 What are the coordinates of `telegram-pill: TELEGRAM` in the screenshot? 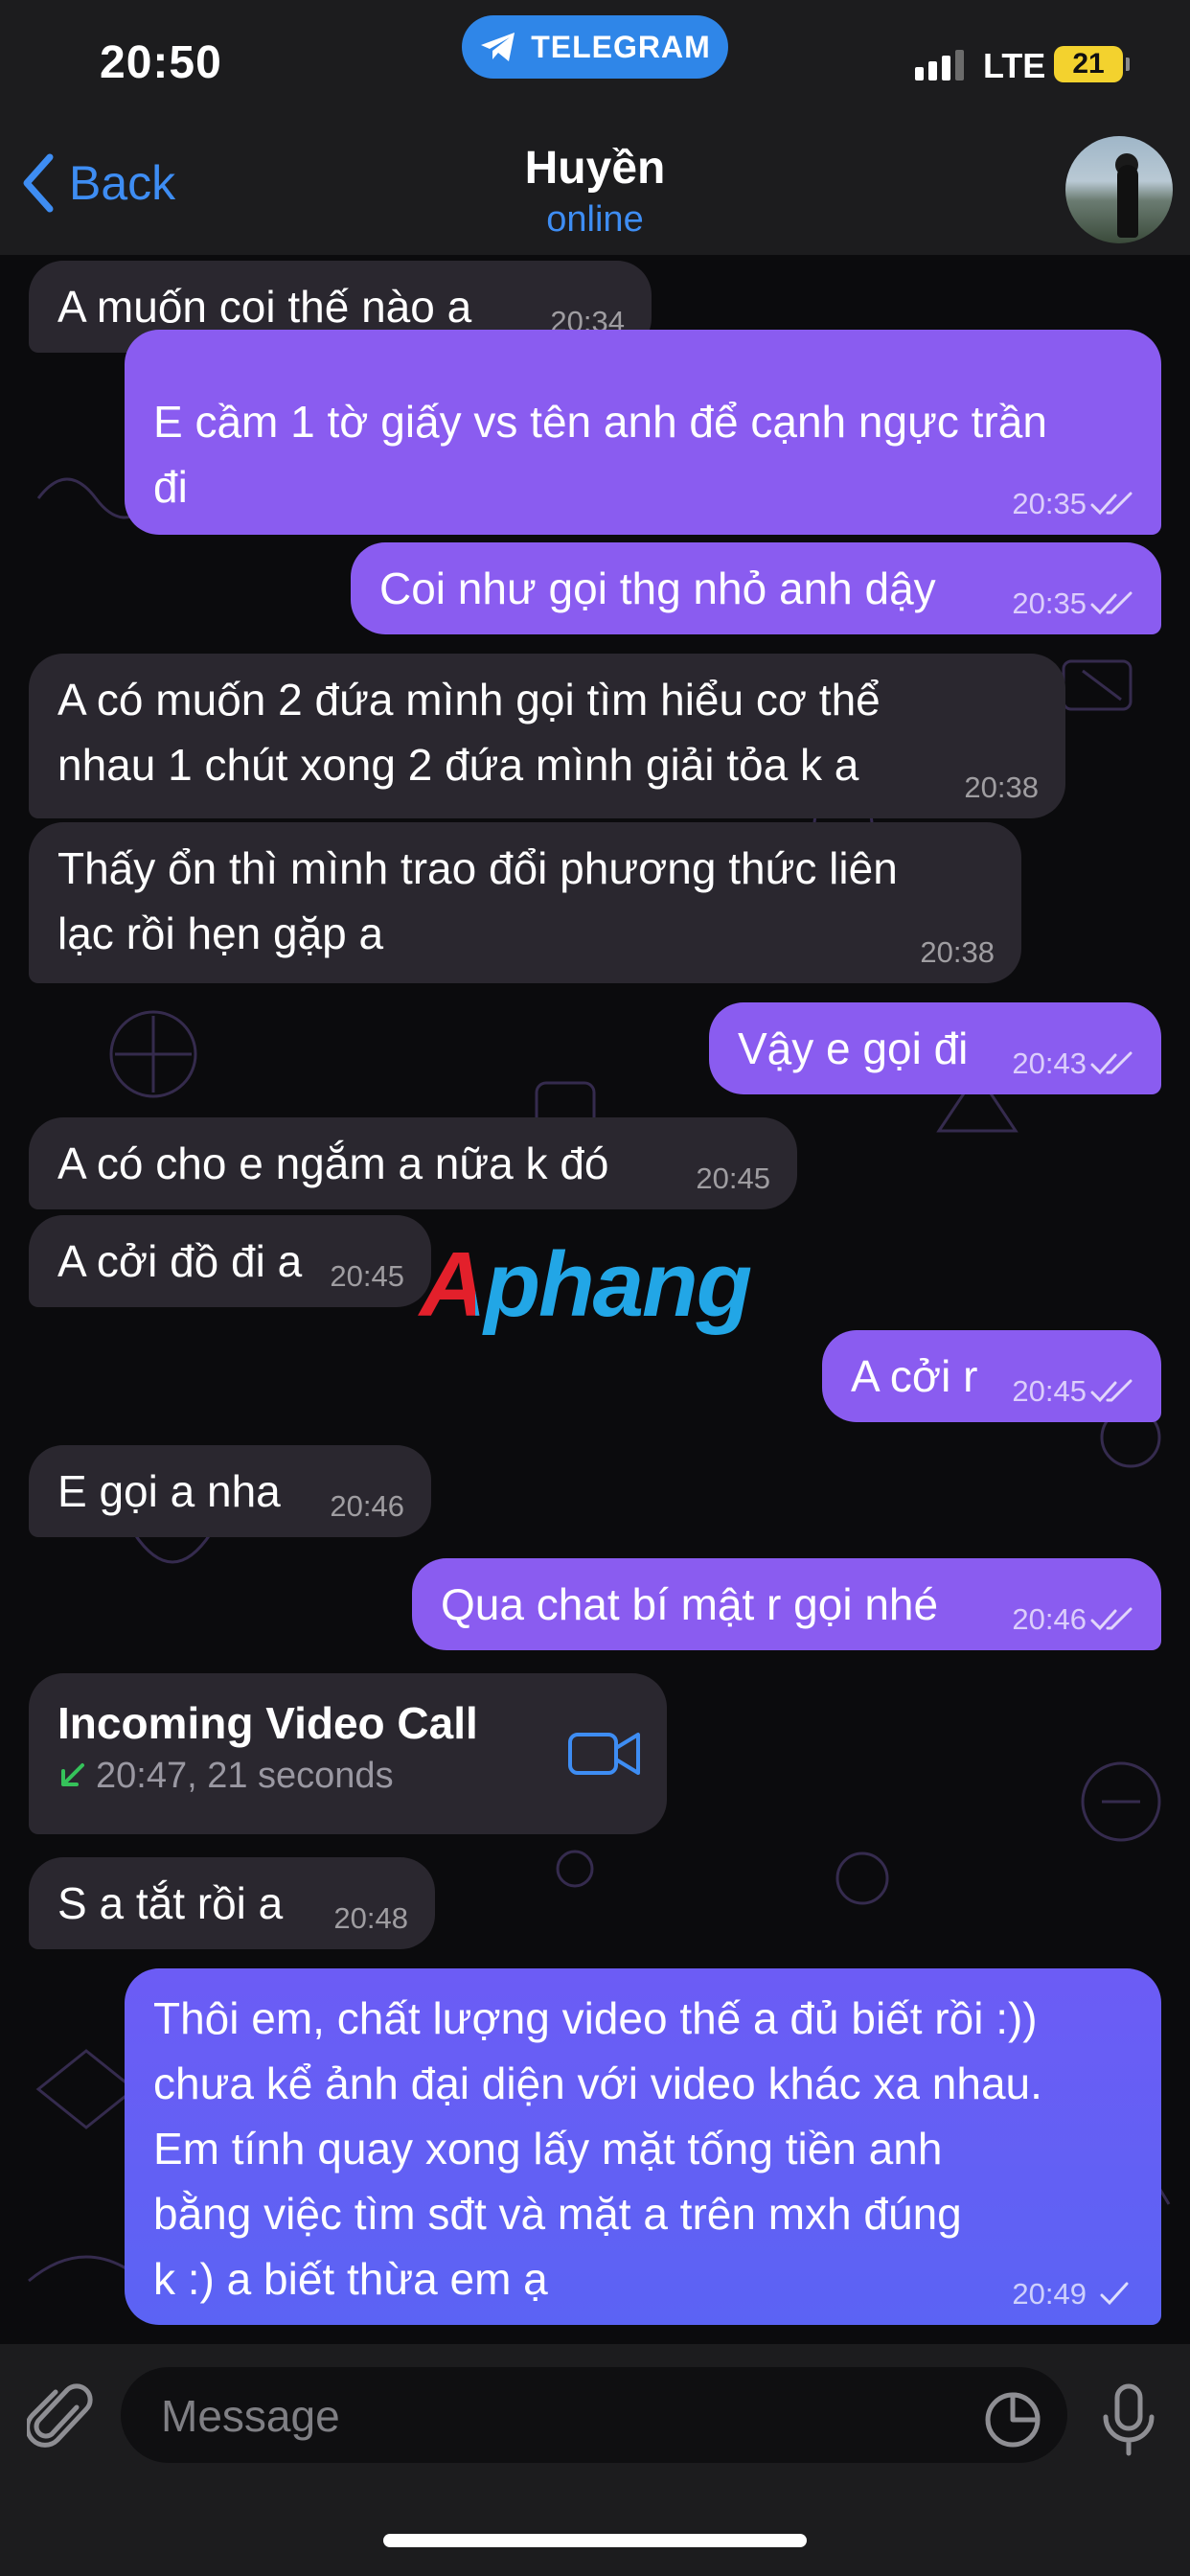 It's located at (595, 47).